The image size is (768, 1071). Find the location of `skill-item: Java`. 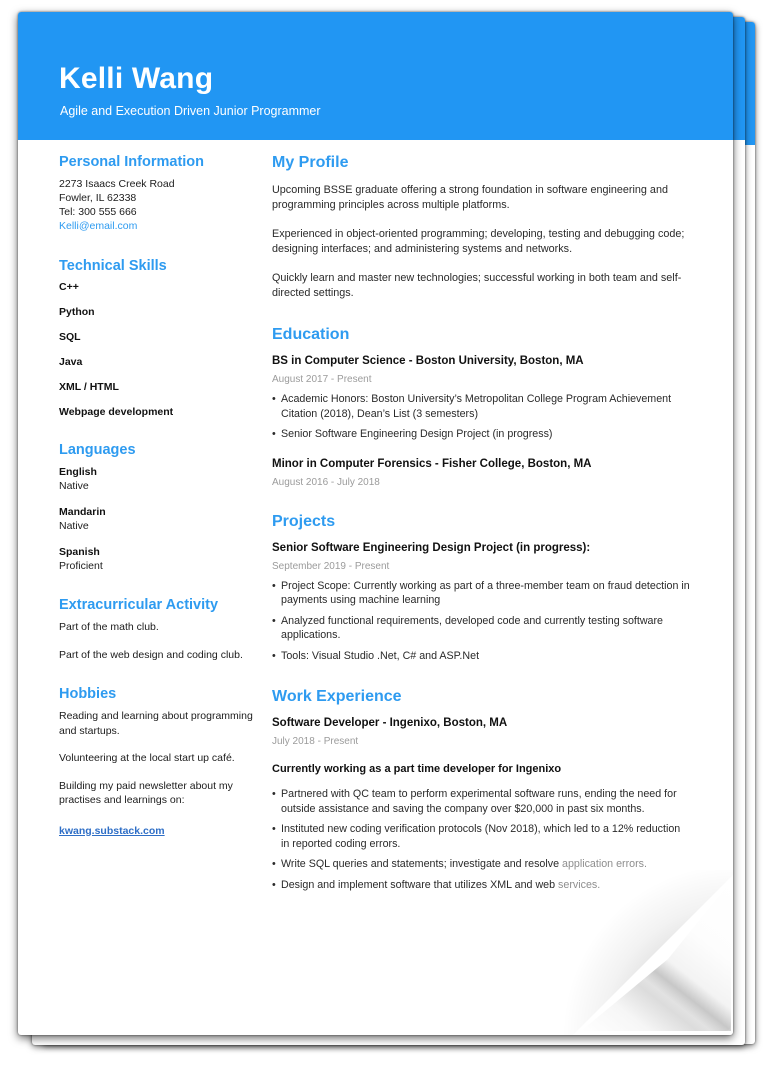

skill-item: Java is located at coordinates (71, 362).